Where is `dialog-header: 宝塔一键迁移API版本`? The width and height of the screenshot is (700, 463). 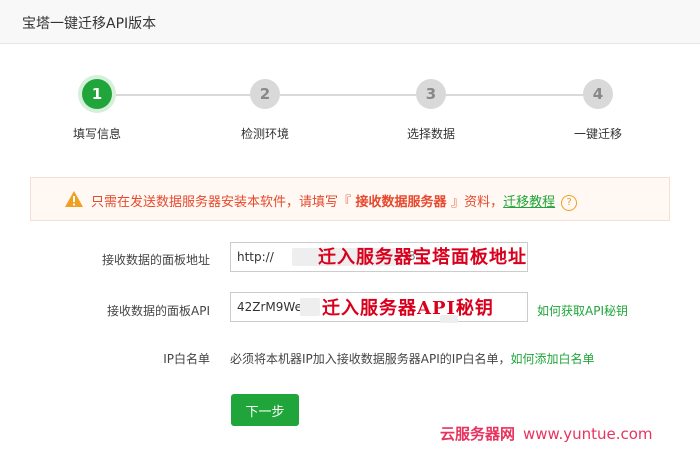
dialog-header: 宝塔一键迁移API版本 is located at coordinates (350, 22).